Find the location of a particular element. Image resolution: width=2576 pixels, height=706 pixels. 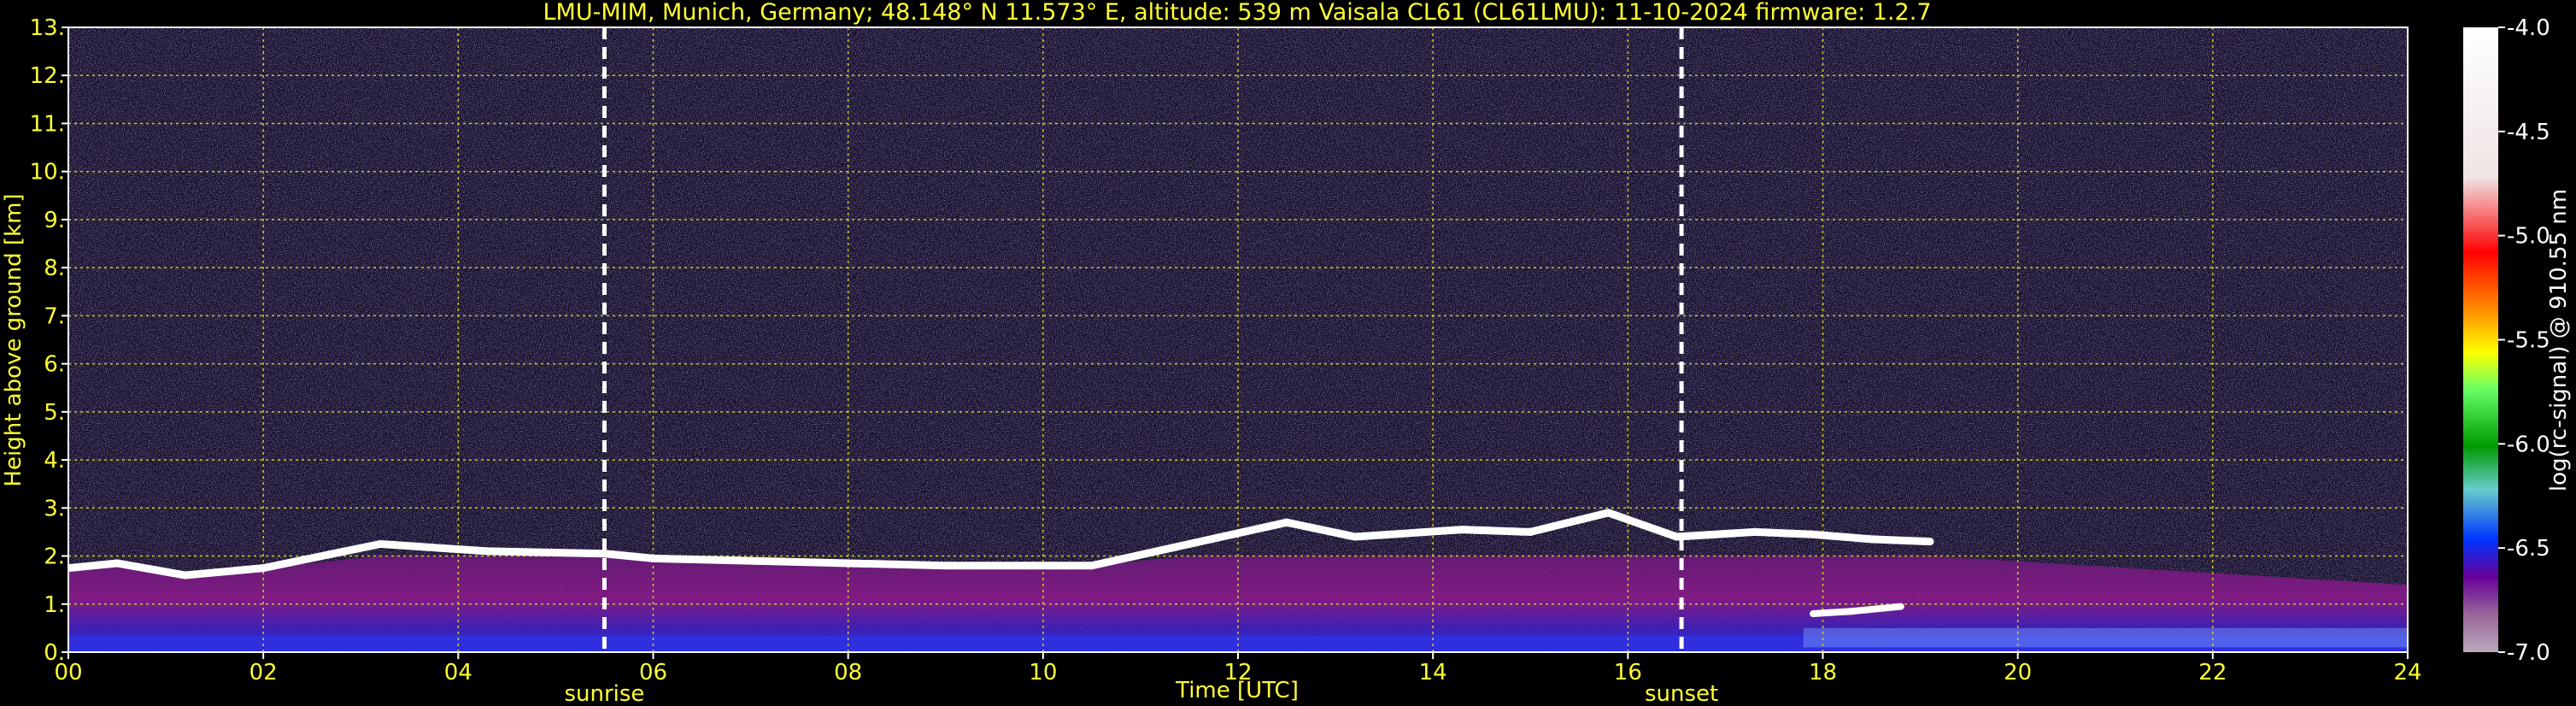

y-tick-label: 8. is located at coordinates (54, 268).